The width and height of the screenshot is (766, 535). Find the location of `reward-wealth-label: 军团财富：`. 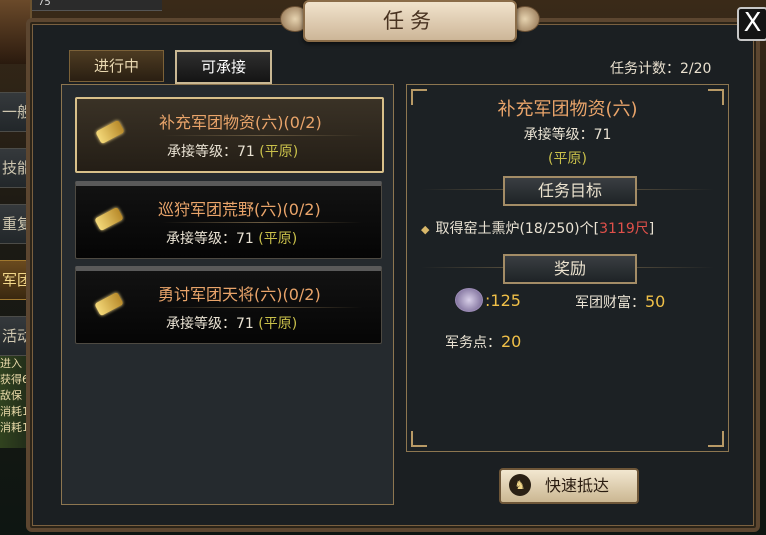

reward-wealth-label: 军团财富： is located at coordinates (610, 303).